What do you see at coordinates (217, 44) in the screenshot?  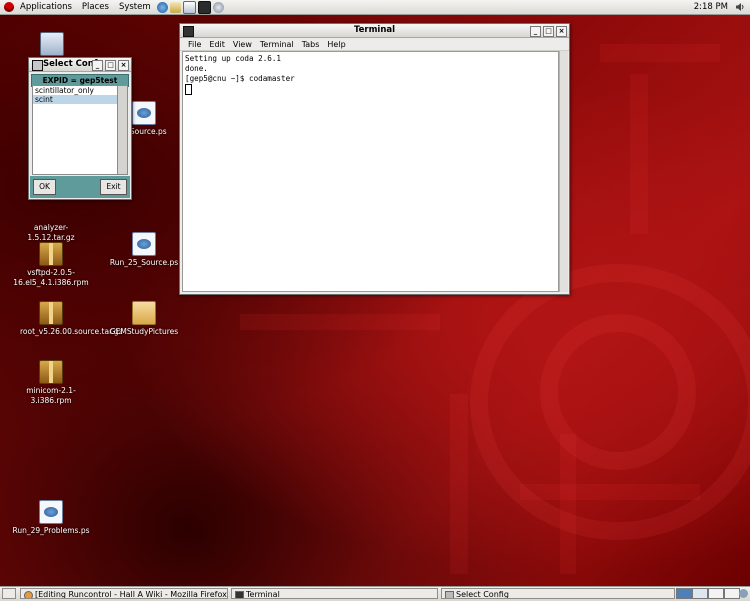 I see `menu-edit: Edit` at bounding box center [217, 44].